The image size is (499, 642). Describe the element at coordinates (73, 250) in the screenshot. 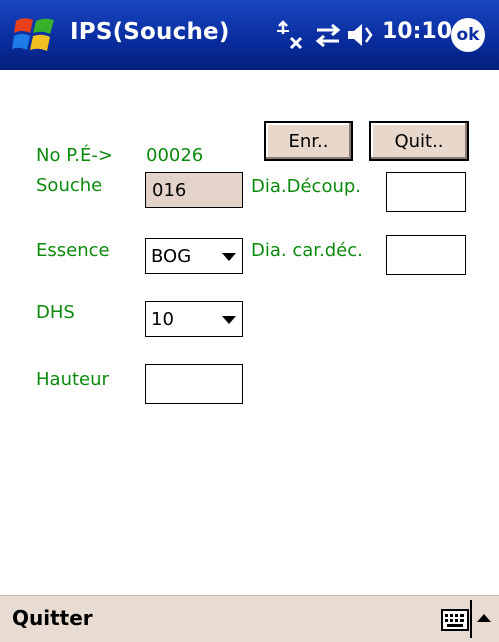

I see `essence-label: Essence` at that location.